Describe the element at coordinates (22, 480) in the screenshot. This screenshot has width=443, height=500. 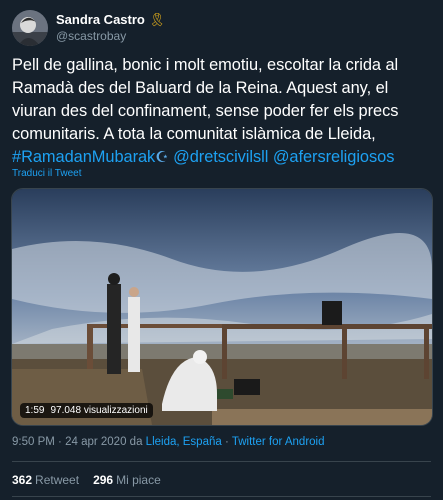
I see `retweets-count: 362` at that location.